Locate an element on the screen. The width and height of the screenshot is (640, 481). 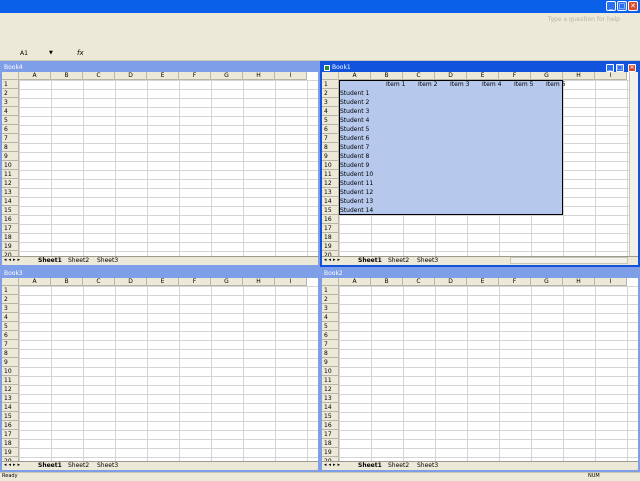
row-header: 8 is located at coordinates (10, 147).